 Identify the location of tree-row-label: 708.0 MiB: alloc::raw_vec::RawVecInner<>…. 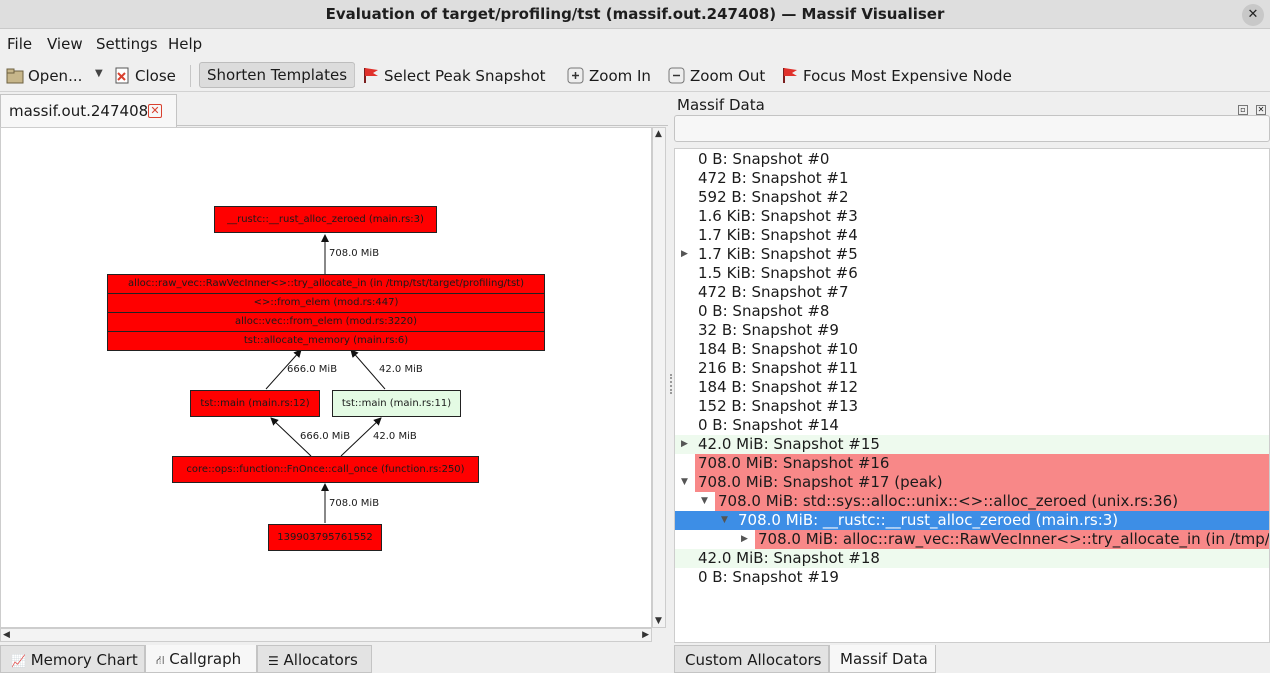
(1012, 539).